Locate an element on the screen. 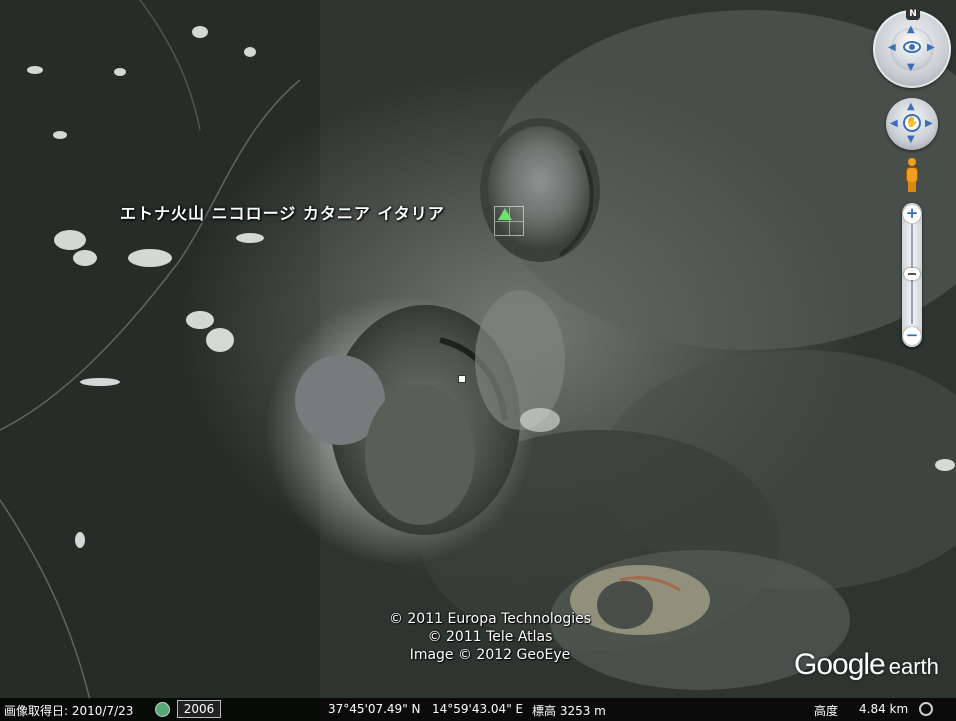  look-left-arrow-icon: ◀ is located at coordinates (892, 48).